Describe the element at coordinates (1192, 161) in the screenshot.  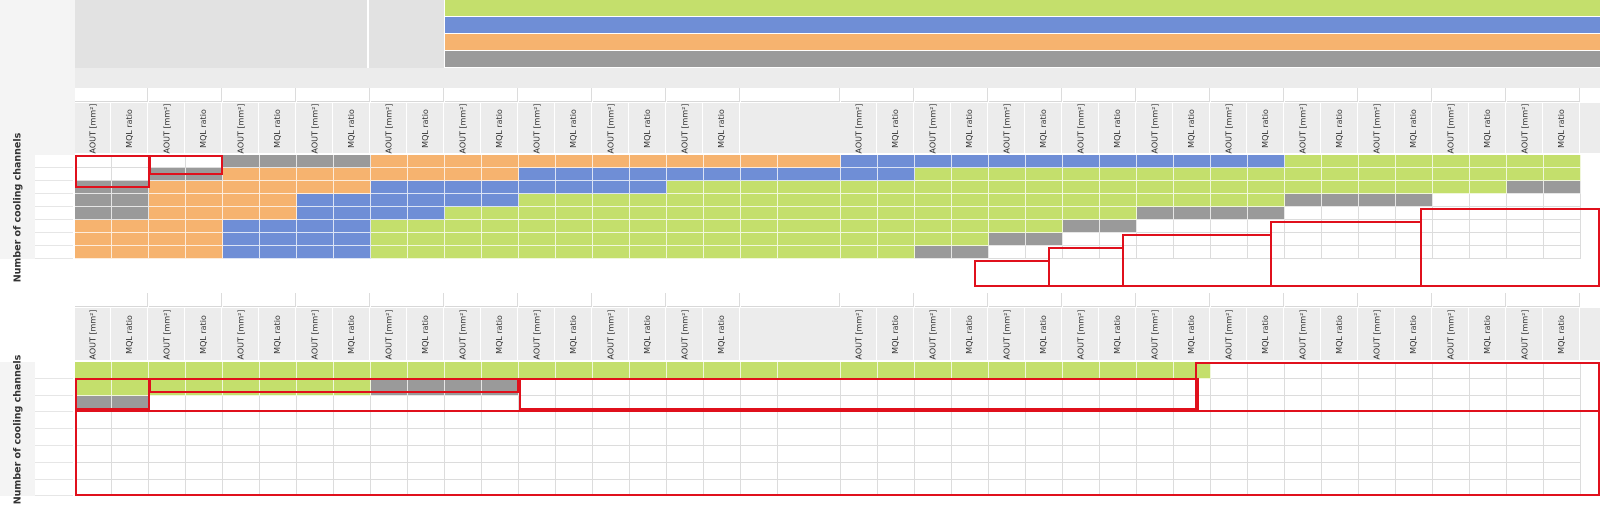
I see `cell-table1-r0-c14-m` at that location.